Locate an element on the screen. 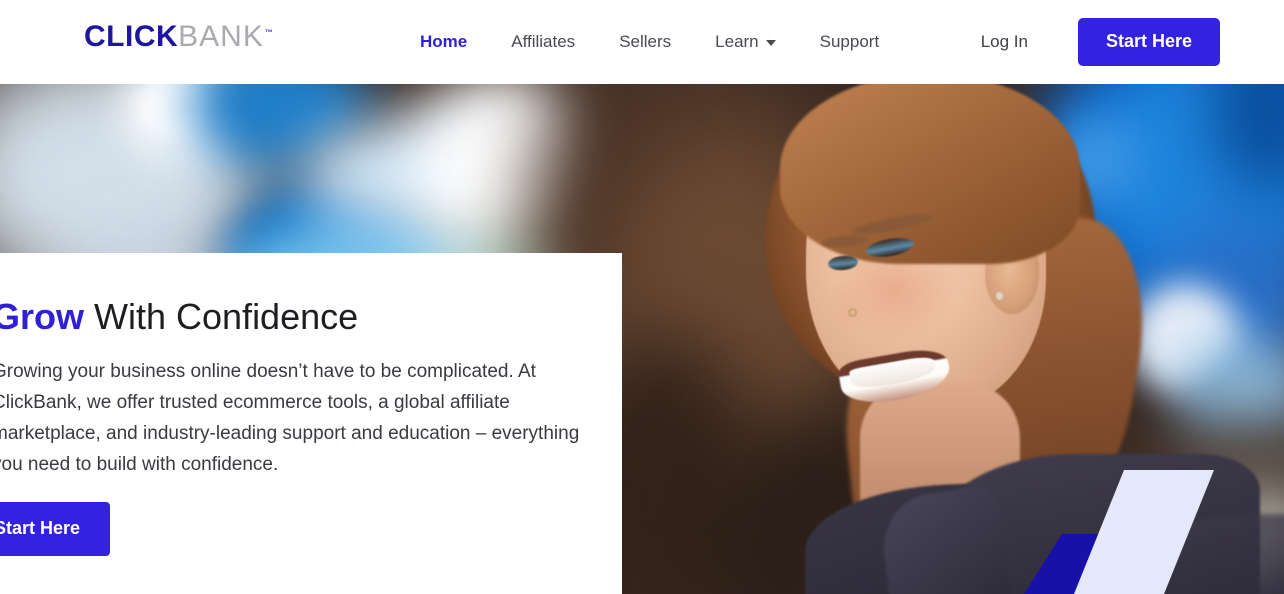 Image resolution: width=1284 pixels, height=594 pixels. hero-headline-highlight: Grow is located at coordinates (42, 316).